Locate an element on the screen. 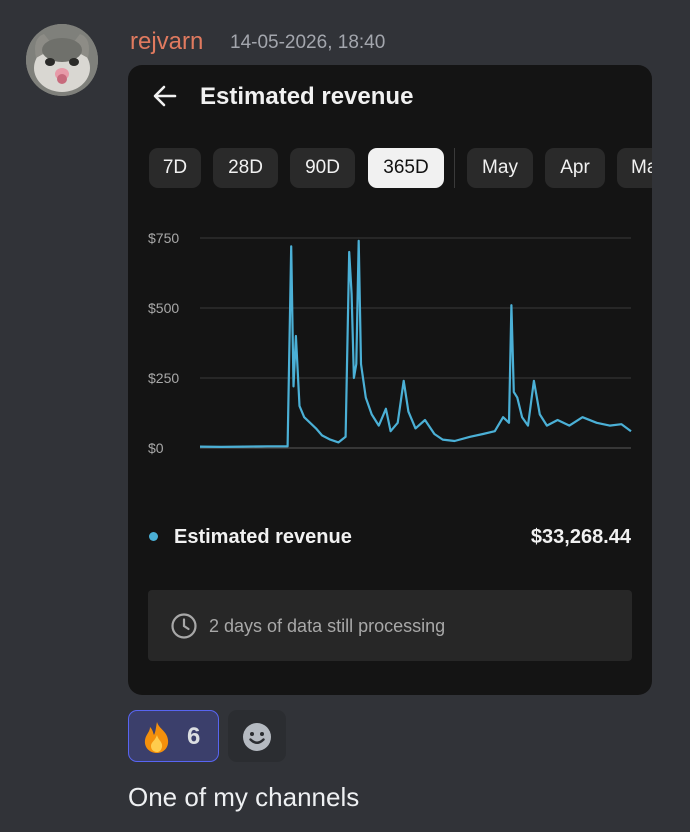  add-reaction-button is located at coordinates (257, 736).